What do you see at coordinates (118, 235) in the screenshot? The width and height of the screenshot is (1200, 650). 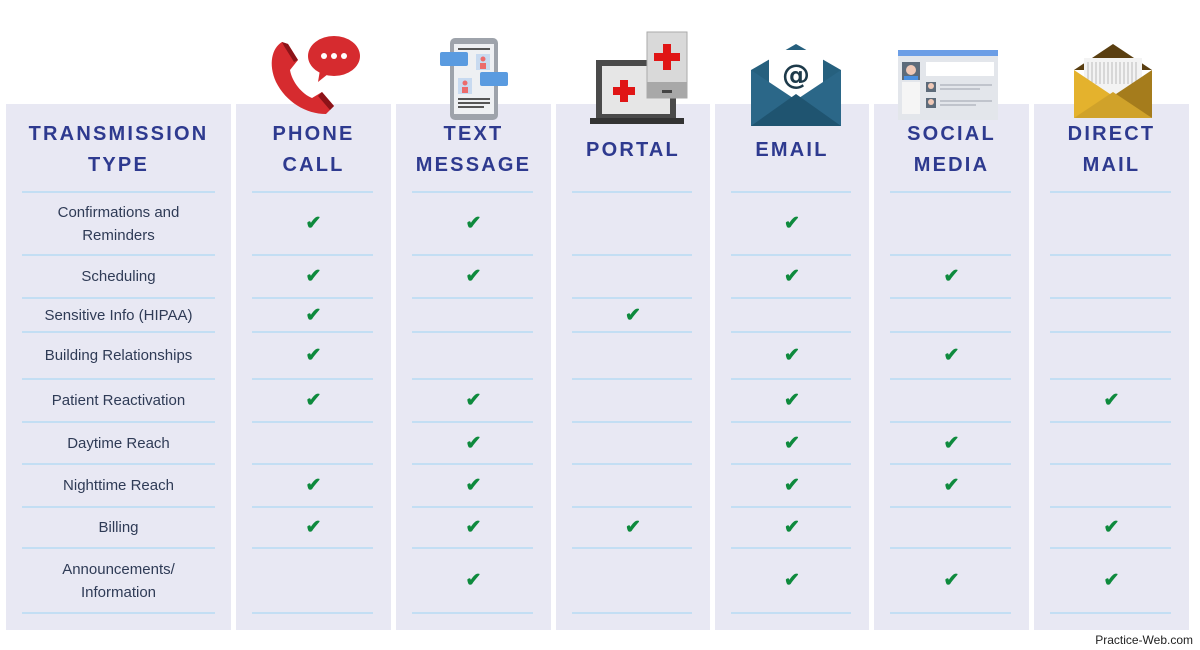 I see `row-label-line: Reminders` at bounding box center [118, 235].